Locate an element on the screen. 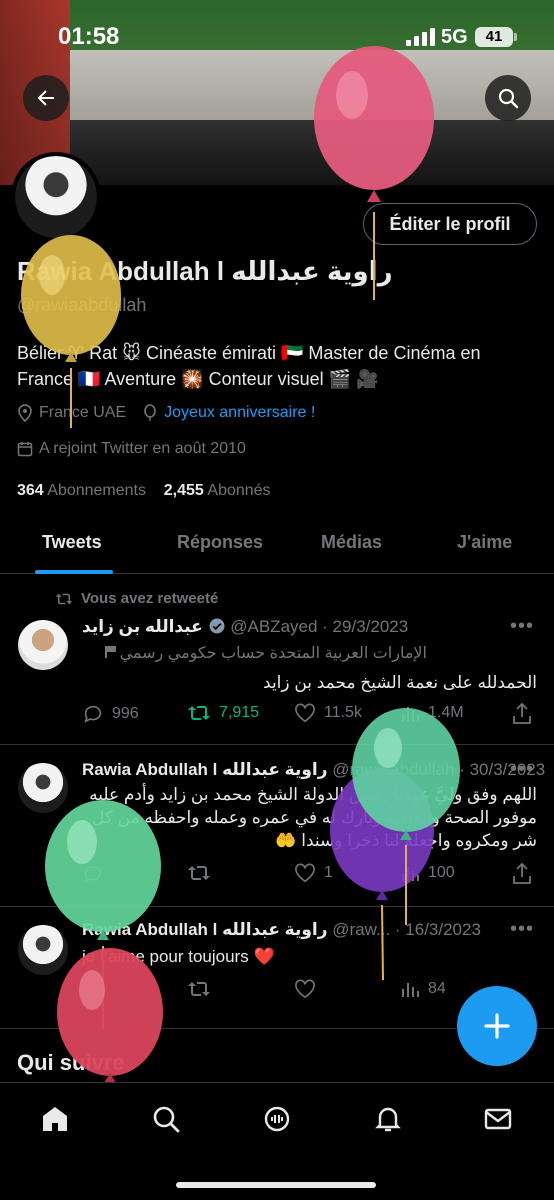 This screenshot has height=1200, width=554. profile-tabs: Tweets Réponses Médias J'aime is located at coordinates (277, 547).